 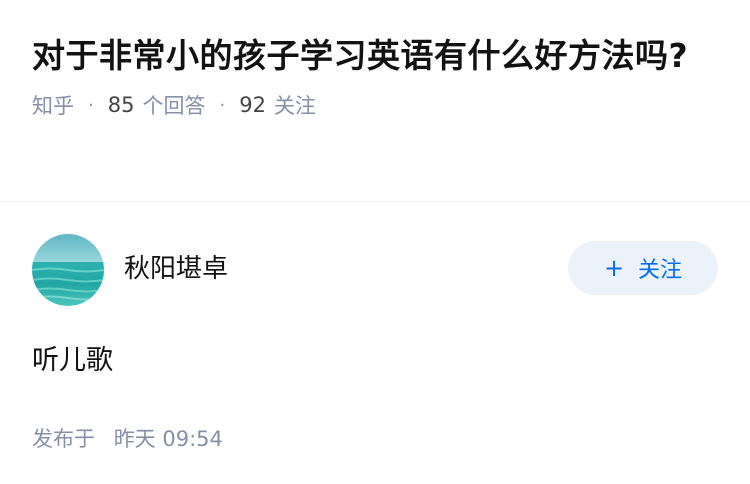 I want to click on follow-button-label: 关注, so click(x=660, y=270).